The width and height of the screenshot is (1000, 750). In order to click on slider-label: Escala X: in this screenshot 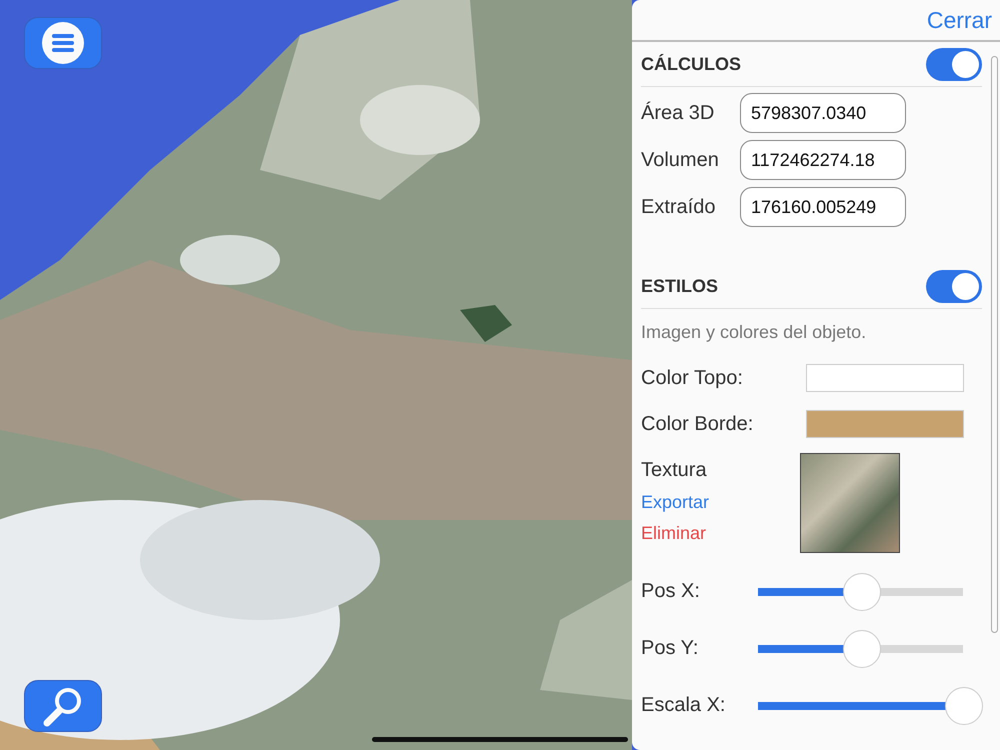, I will do `click(683, 705)`.